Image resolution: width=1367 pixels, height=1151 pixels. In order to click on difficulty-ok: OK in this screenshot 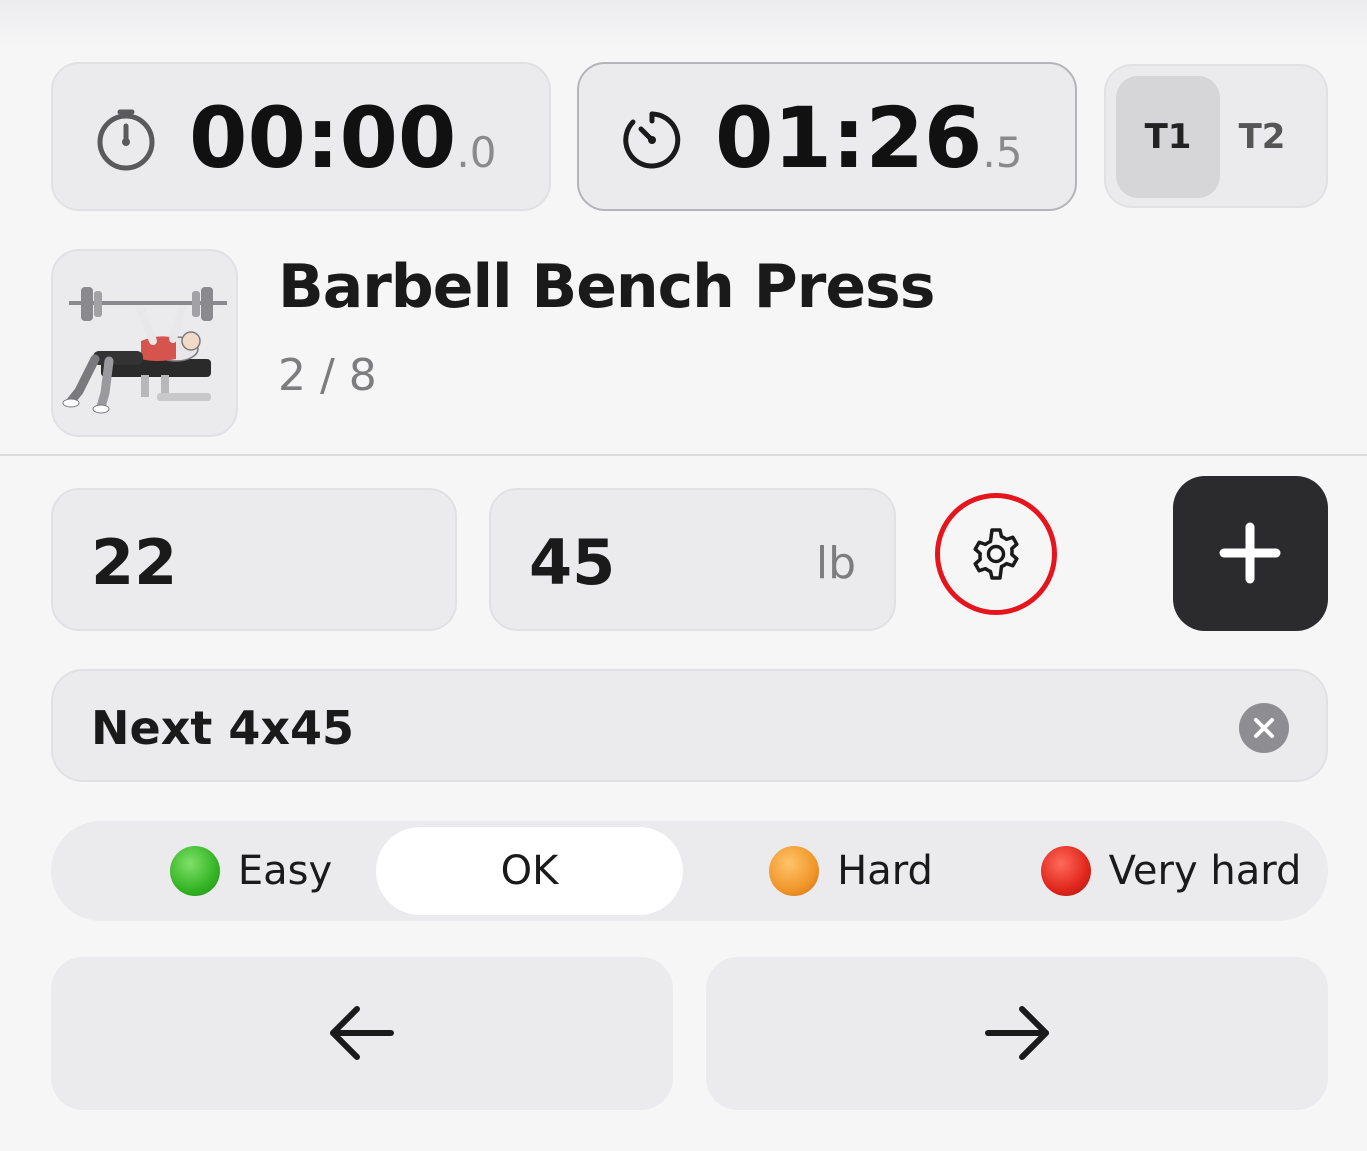, I will do `click(529, 871)`.